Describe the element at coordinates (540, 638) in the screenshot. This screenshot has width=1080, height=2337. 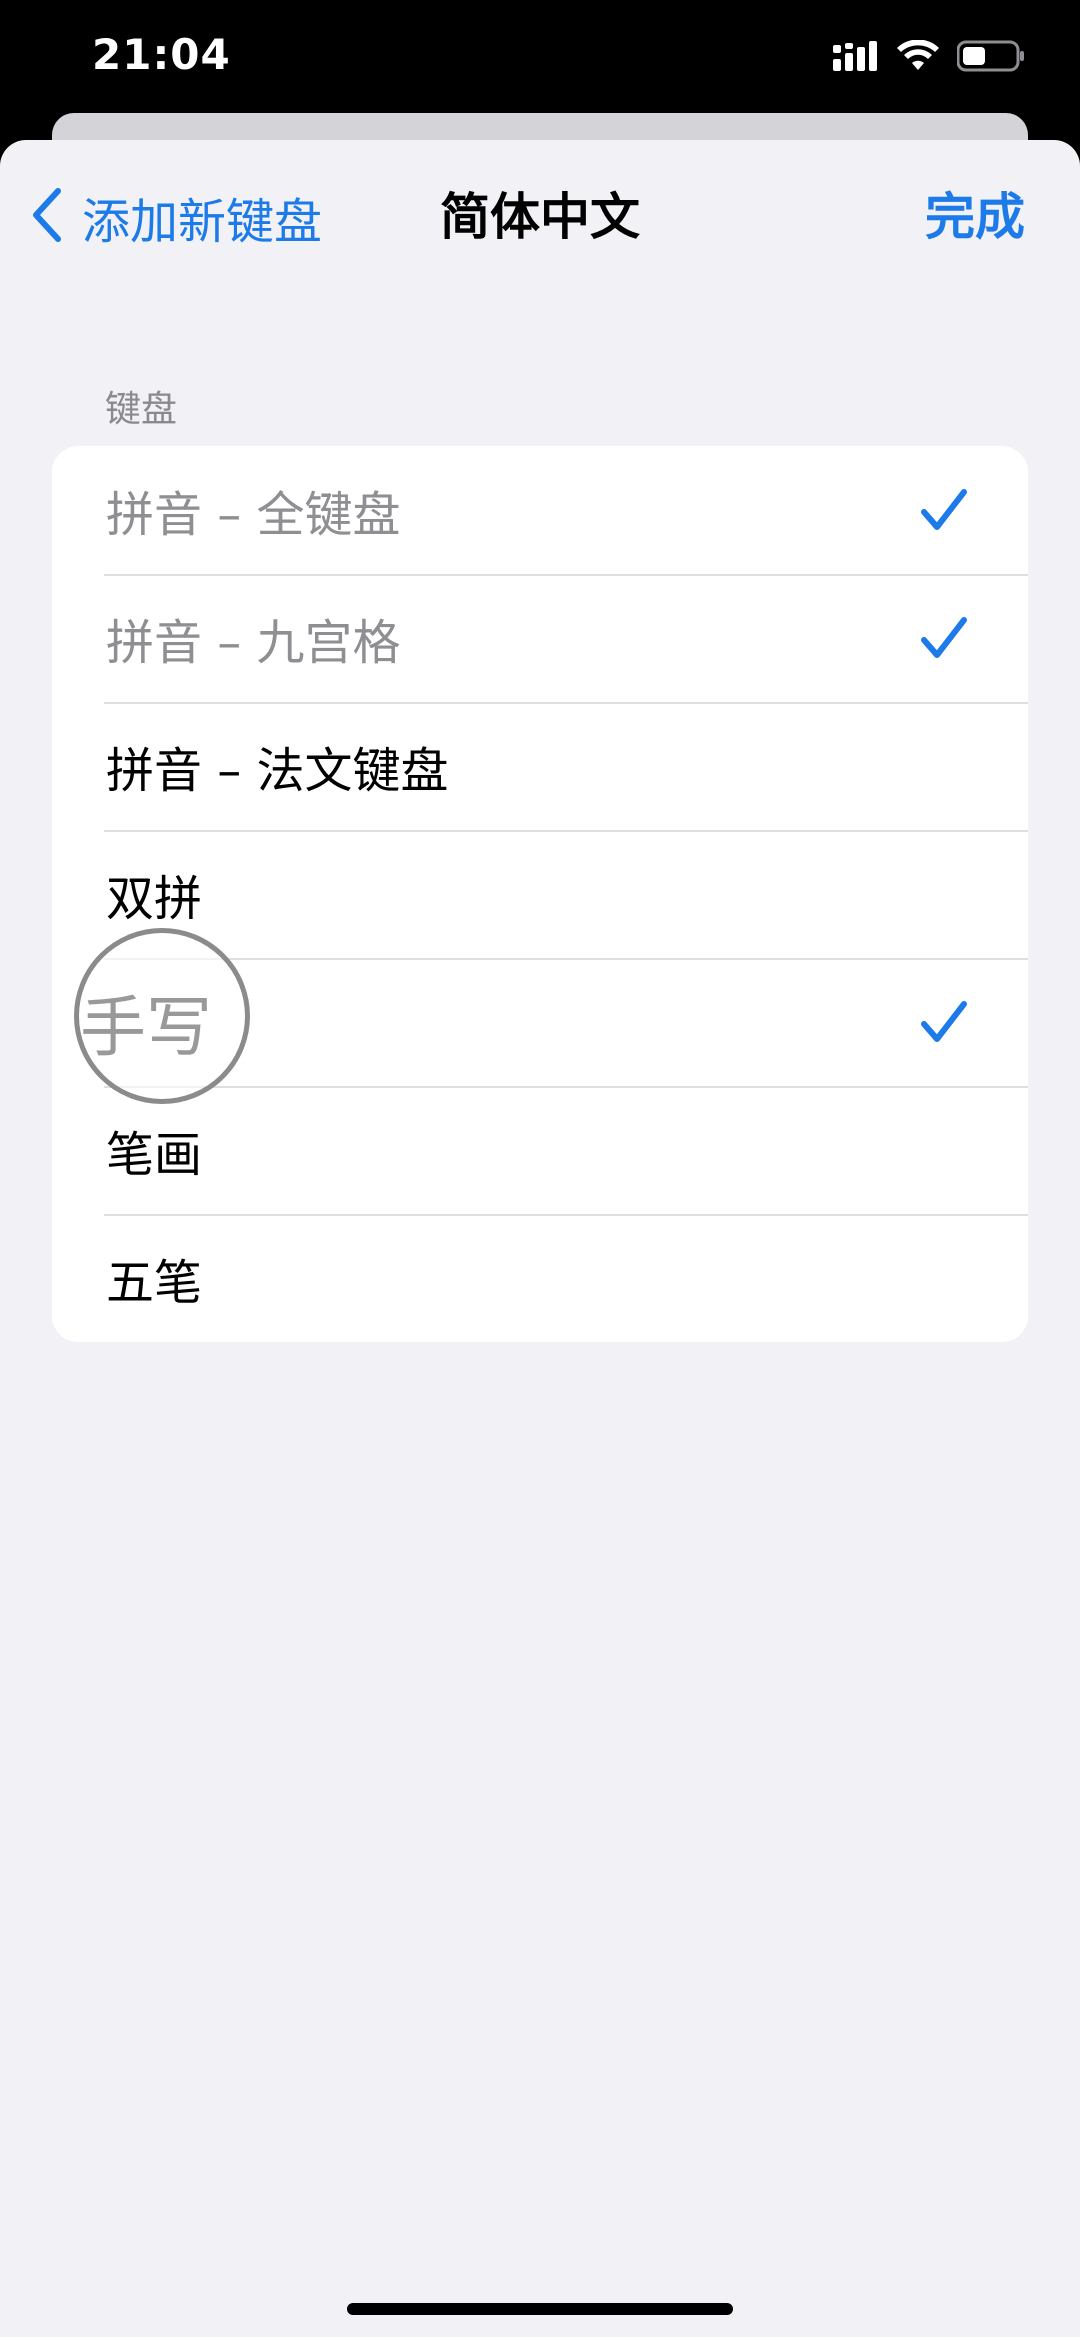
I see `keyboard-row-pinyin-10key: 拼音 – 九宫格` at that location.